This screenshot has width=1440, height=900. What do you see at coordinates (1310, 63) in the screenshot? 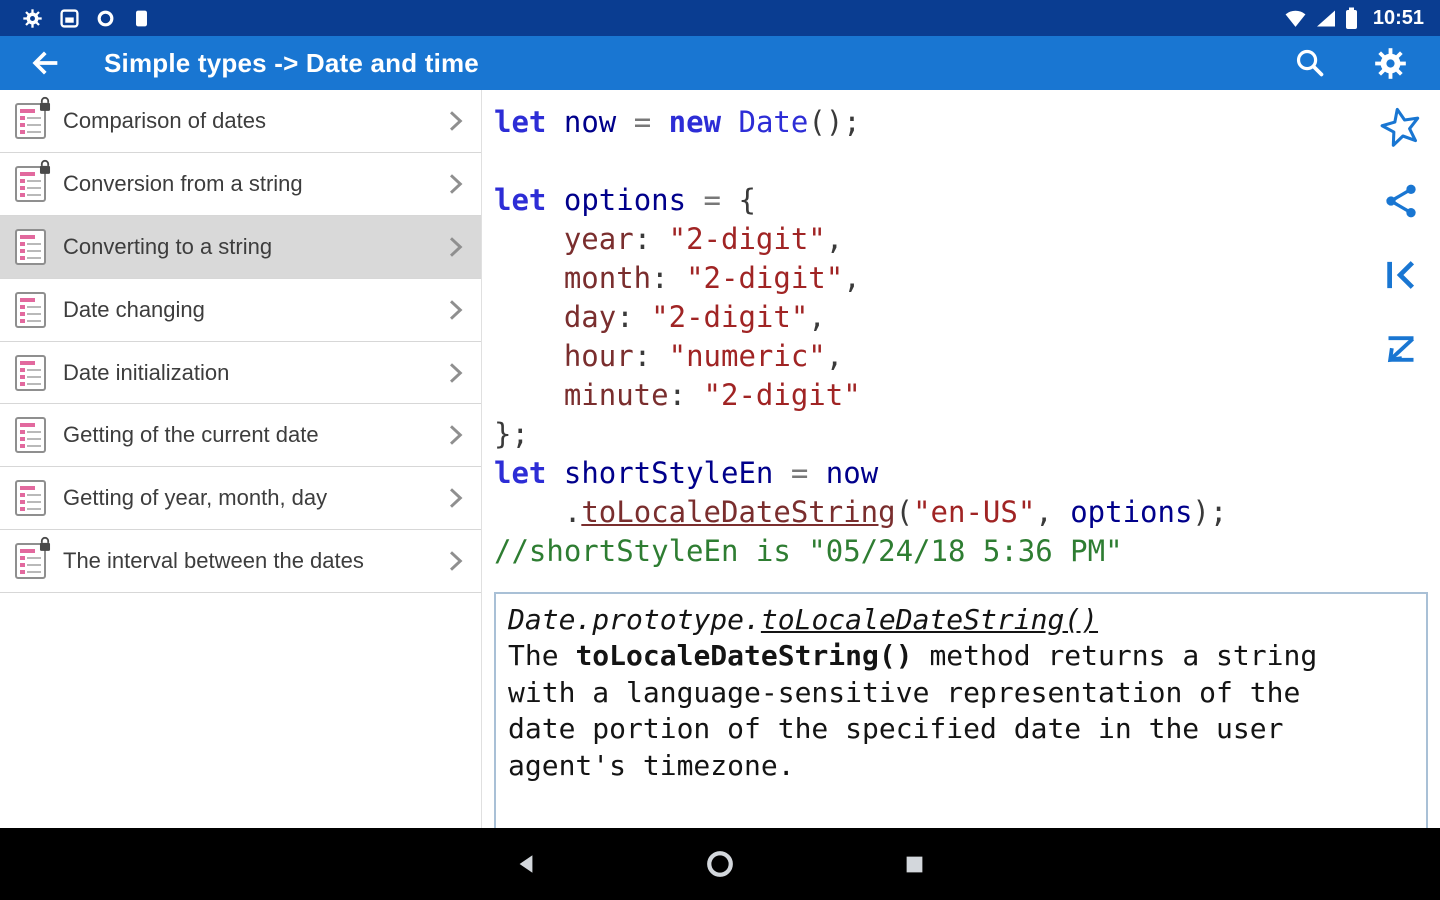
I see `search-button` at bounding box center [1310, 63].